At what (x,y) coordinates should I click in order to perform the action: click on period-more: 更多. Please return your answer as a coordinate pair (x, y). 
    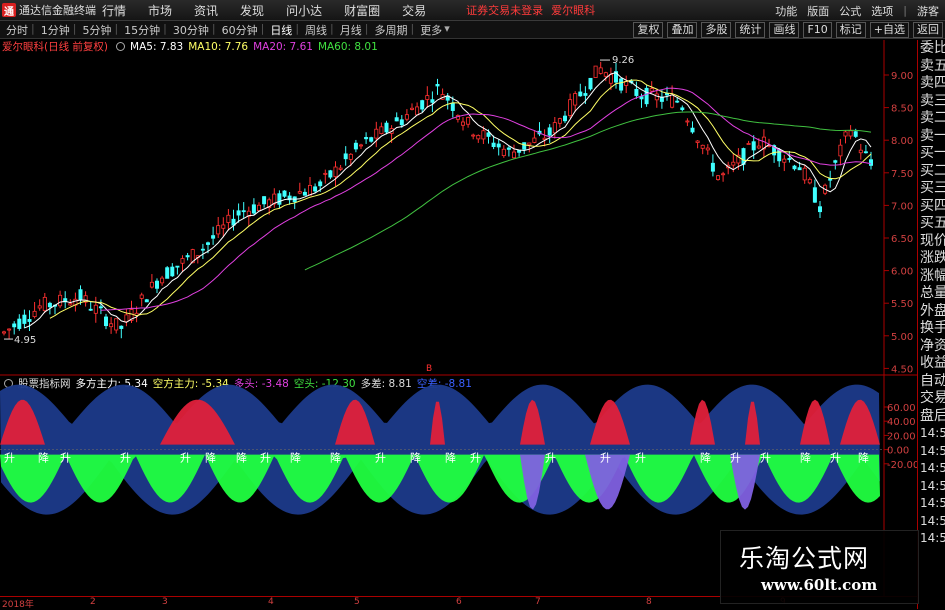
    Looking at the image, I should click on (431, 30).